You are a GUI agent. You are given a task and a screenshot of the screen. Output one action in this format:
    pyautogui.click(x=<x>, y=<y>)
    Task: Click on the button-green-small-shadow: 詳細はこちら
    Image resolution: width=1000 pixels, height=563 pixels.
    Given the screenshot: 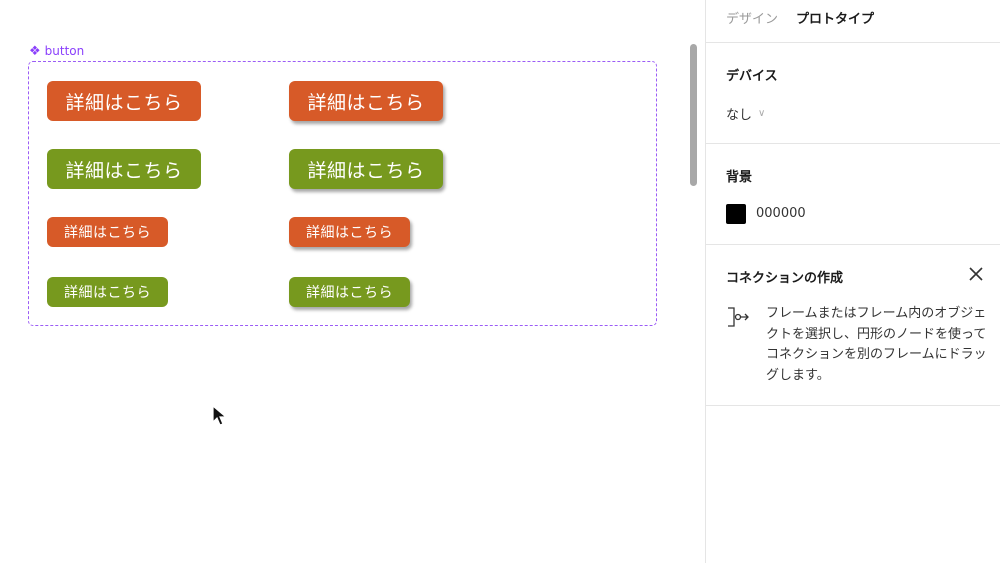 What is the action you would take?
    pyautogui.click(x=349, y=292)
    